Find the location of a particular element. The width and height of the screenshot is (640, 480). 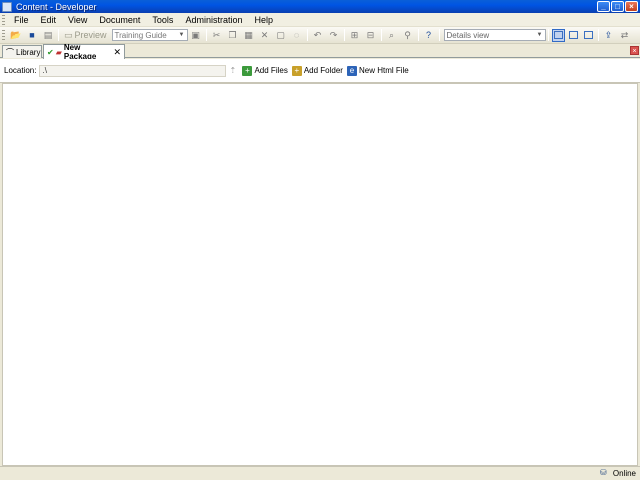

guide-selector: Training Guide ▼ is located at coordinates (149, 35).